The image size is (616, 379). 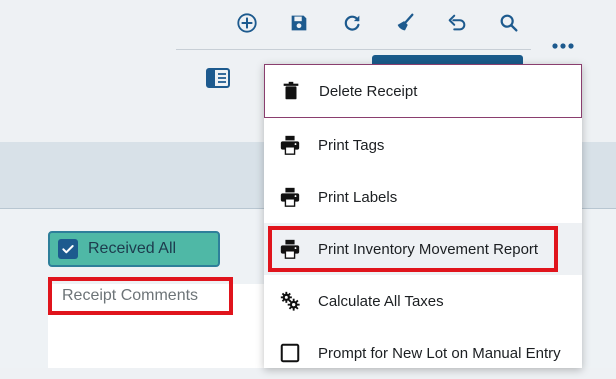 I want to click on menu-item-calculate-all-taxes: Calculate All Taxes, so click(x=423, y=301).